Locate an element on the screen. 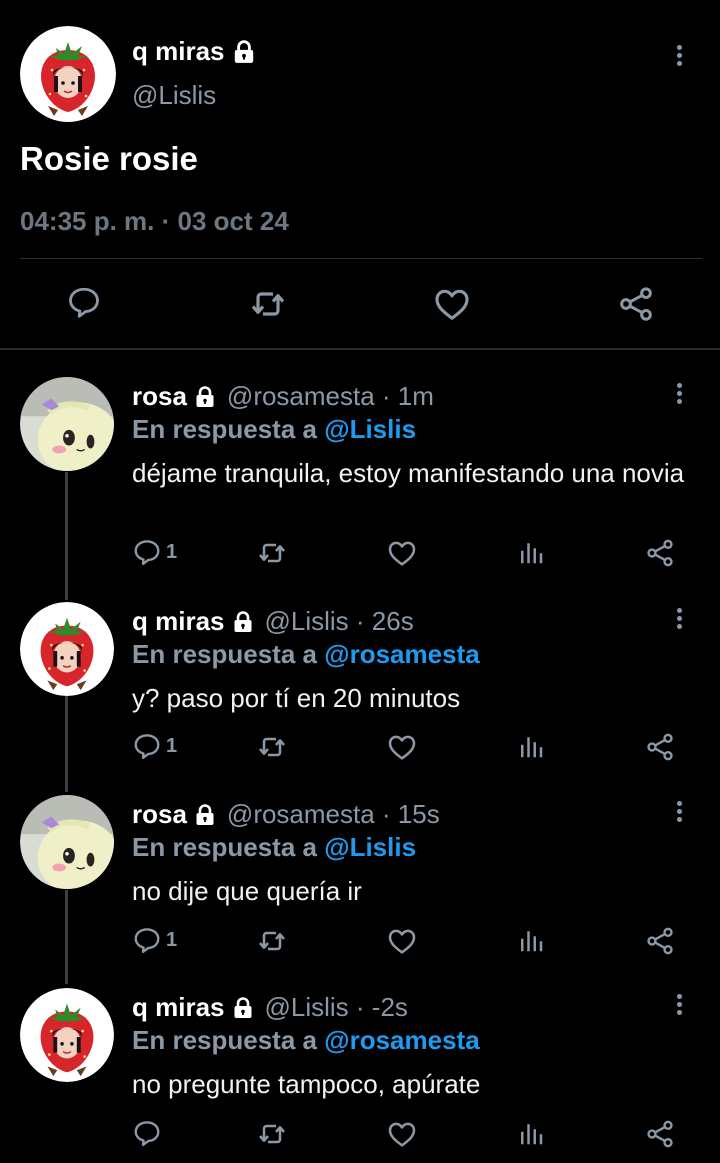 This screenshot has height=1163, width=720. author-row: rosa @rosamesta · 1m is located at coordinates (283, 396).